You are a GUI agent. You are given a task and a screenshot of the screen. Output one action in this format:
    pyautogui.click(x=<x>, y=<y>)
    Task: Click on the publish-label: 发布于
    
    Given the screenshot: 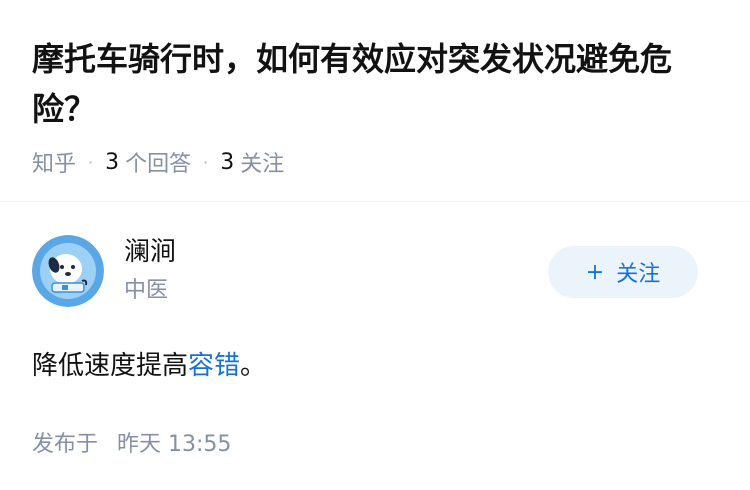 What is the action you would take?
    pyautogui.click(x=65, y=444)
    